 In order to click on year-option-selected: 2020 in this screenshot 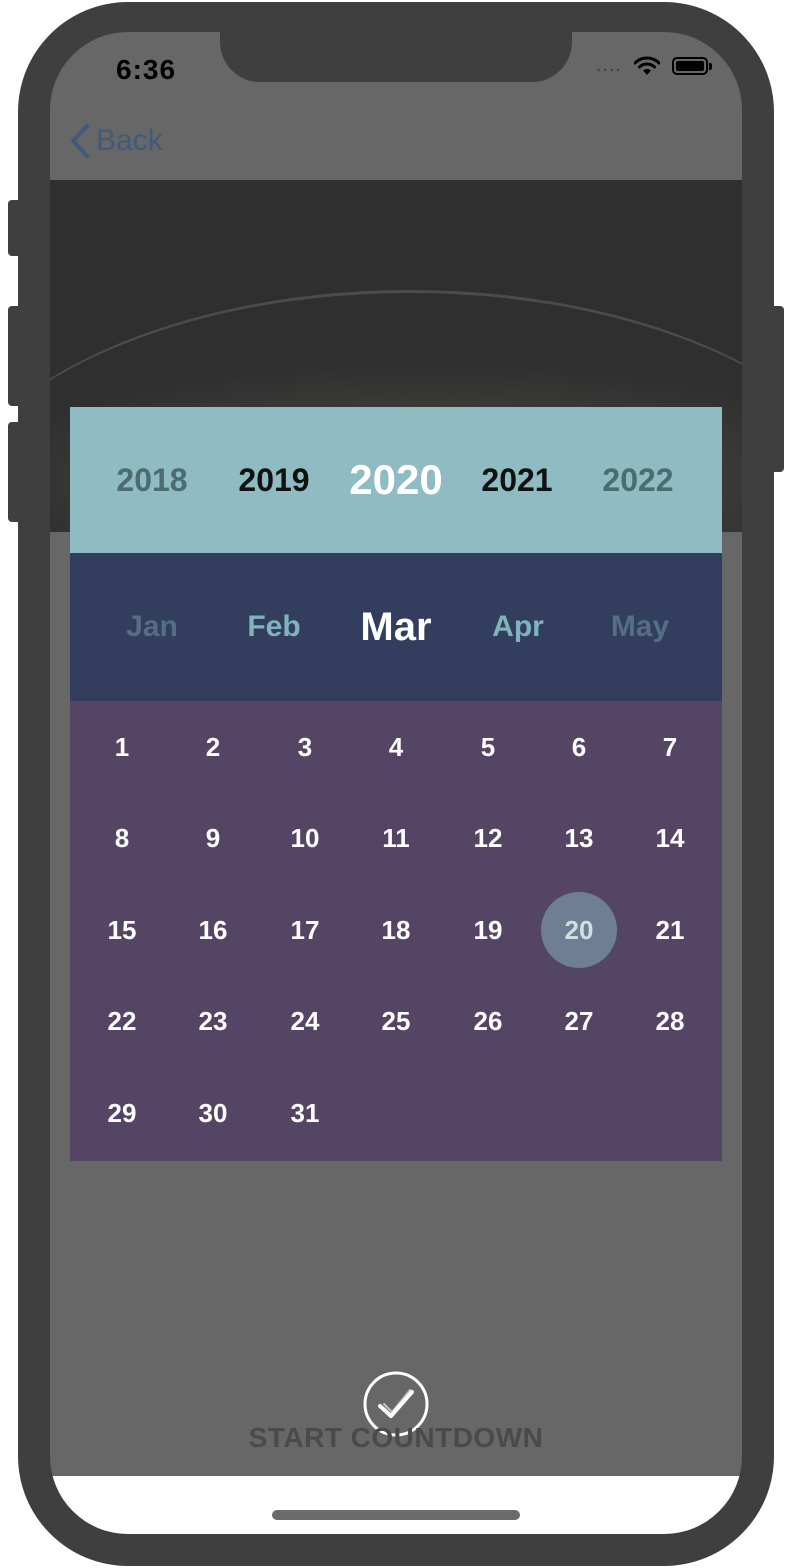, I will do `click(395, 480)`.